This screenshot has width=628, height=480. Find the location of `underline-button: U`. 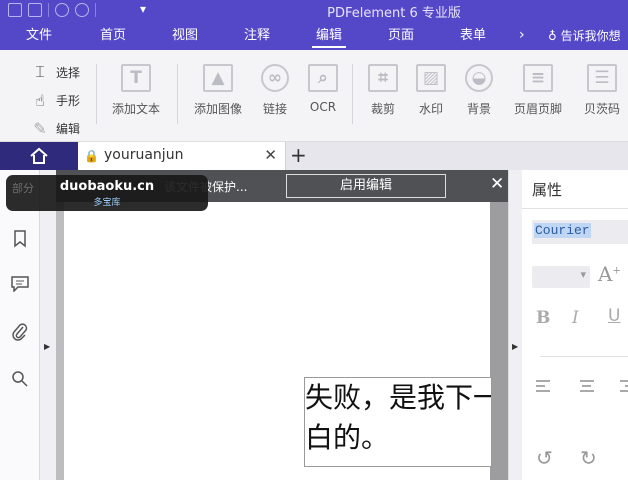

underline-button: U is located at coordinates (614, 316).